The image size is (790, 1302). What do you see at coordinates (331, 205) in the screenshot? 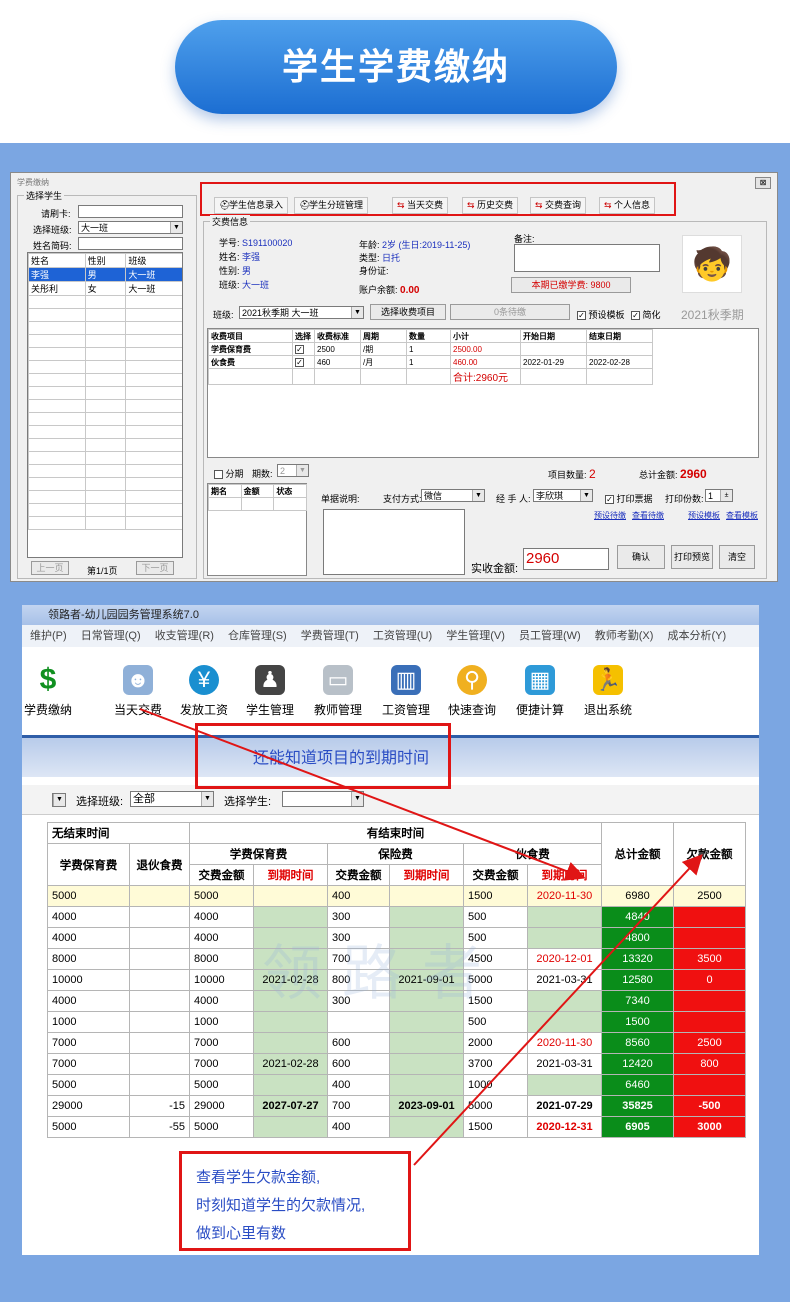
I see `class-manage-button: ⛑学生分班管理` at bounding box center [331, 205].